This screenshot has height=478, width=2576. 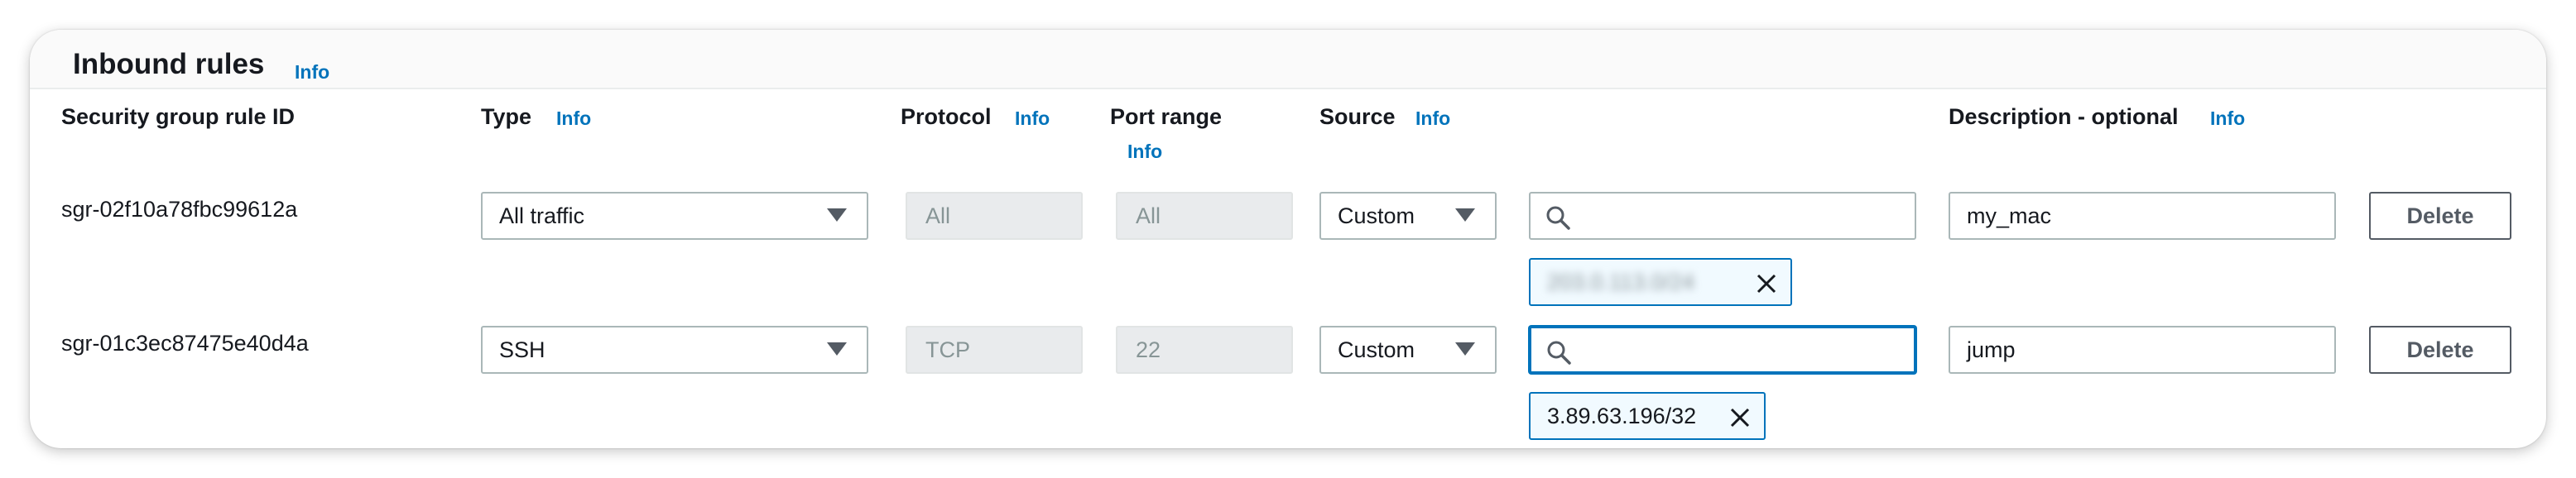 What do you see at coordinates (178, 116) in the screenshot?
I see `col-header-rule-id: Security group rule ID` at bounding box center [178, 116].